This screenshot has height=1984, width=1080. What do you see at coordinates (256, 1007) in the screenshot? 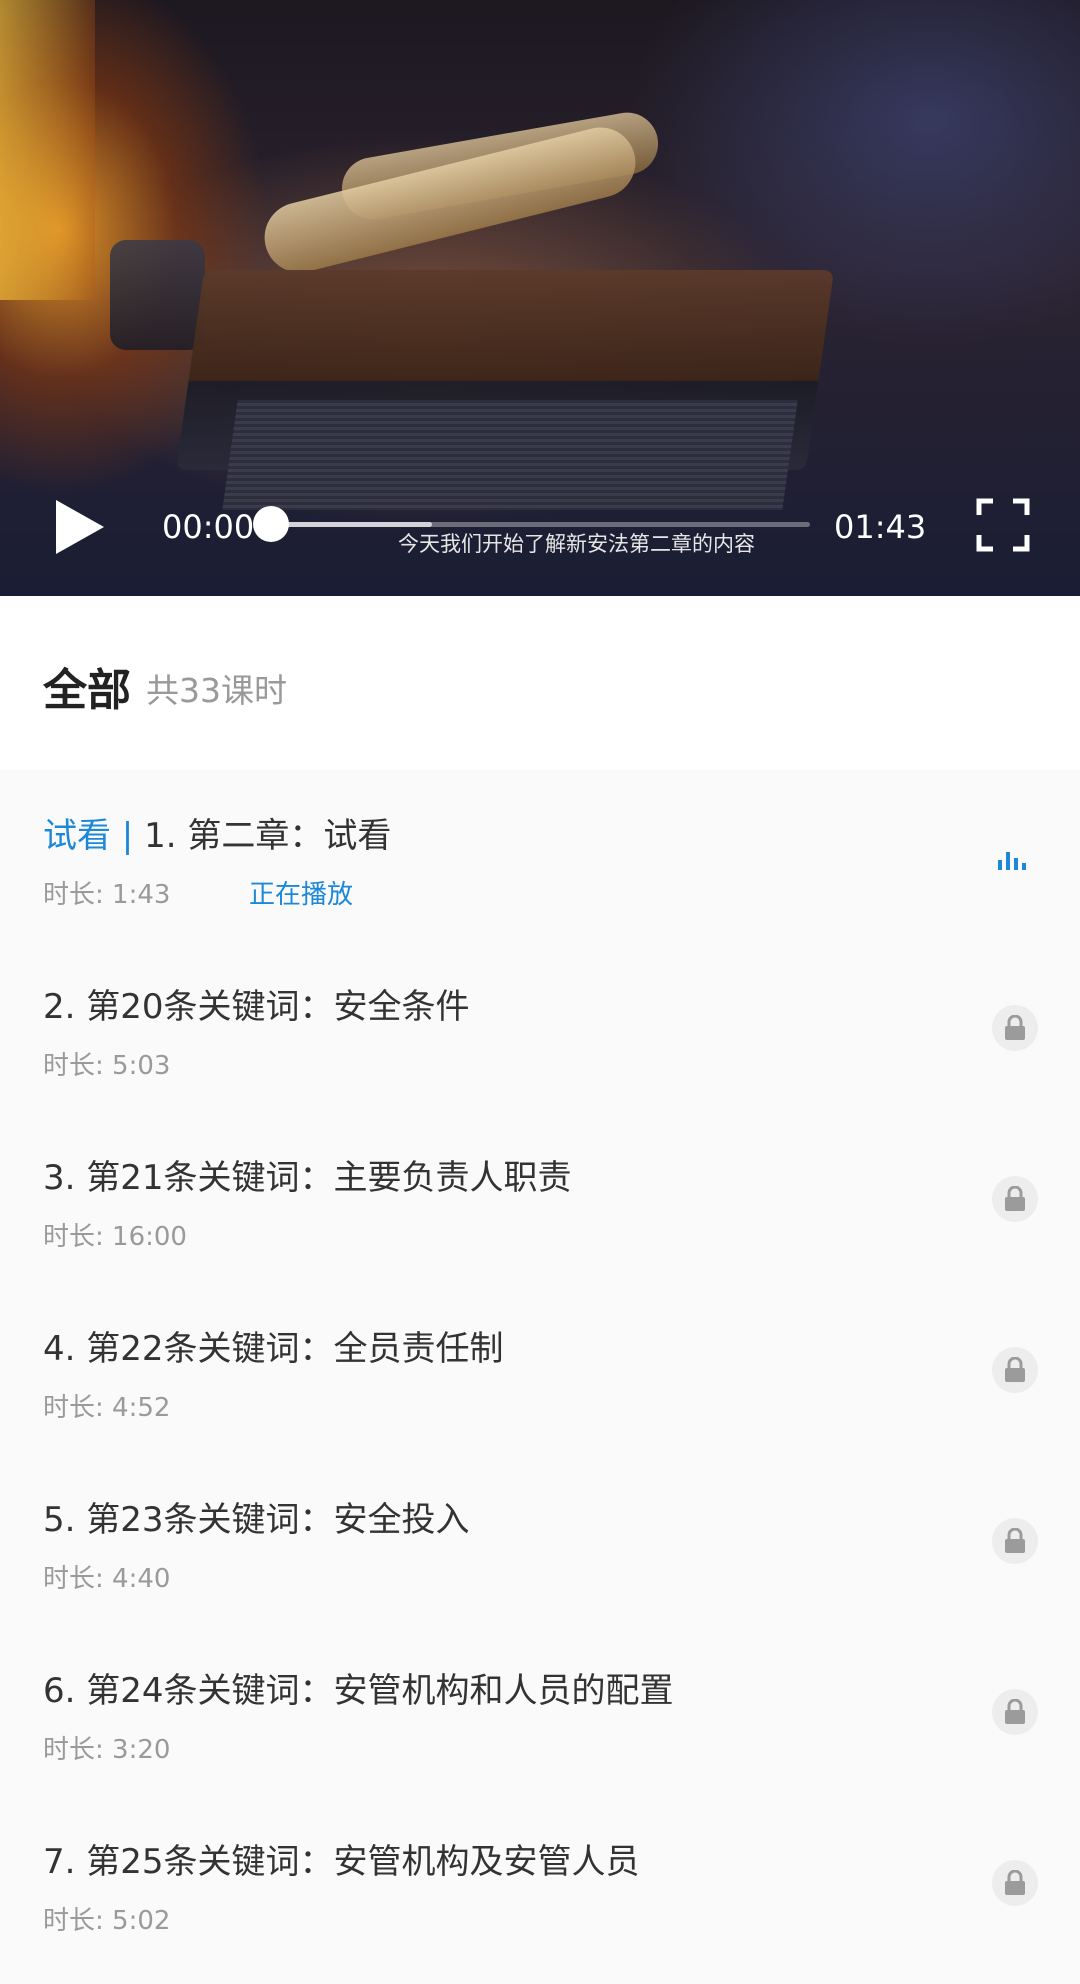
I see `lesson-title: 2. 第20条关键词：安全条件` at bounding box center [256, 1007].